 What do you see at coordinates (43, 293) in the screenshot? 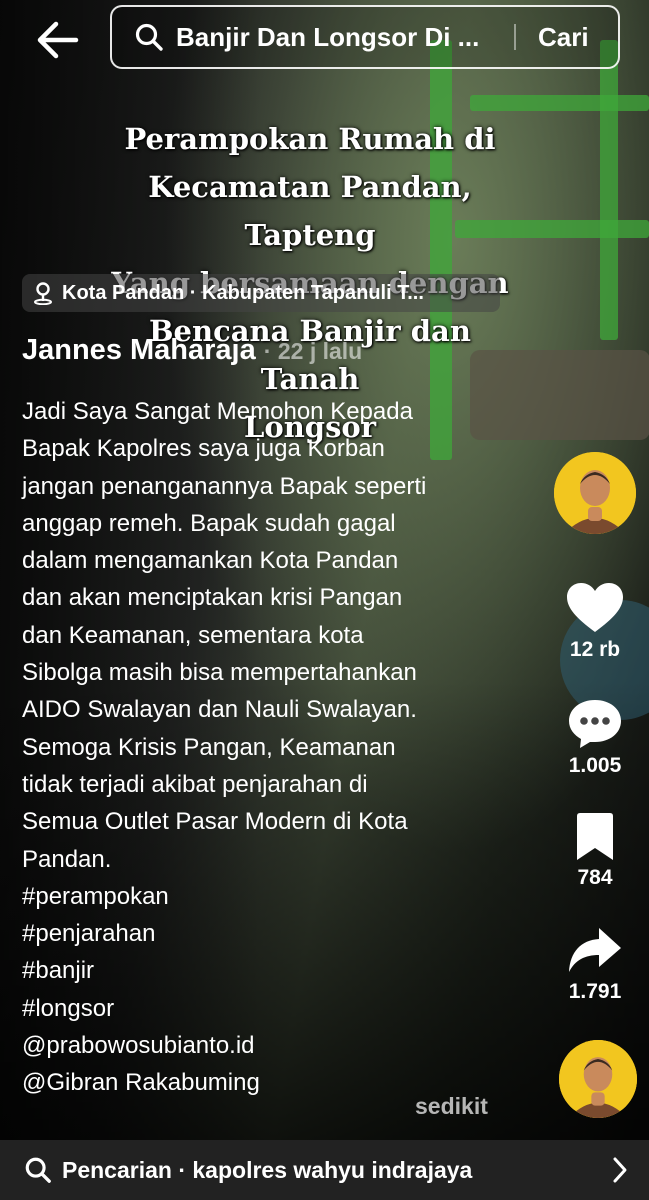
I see `location-pin-icon` at bounding box center [43, 293].